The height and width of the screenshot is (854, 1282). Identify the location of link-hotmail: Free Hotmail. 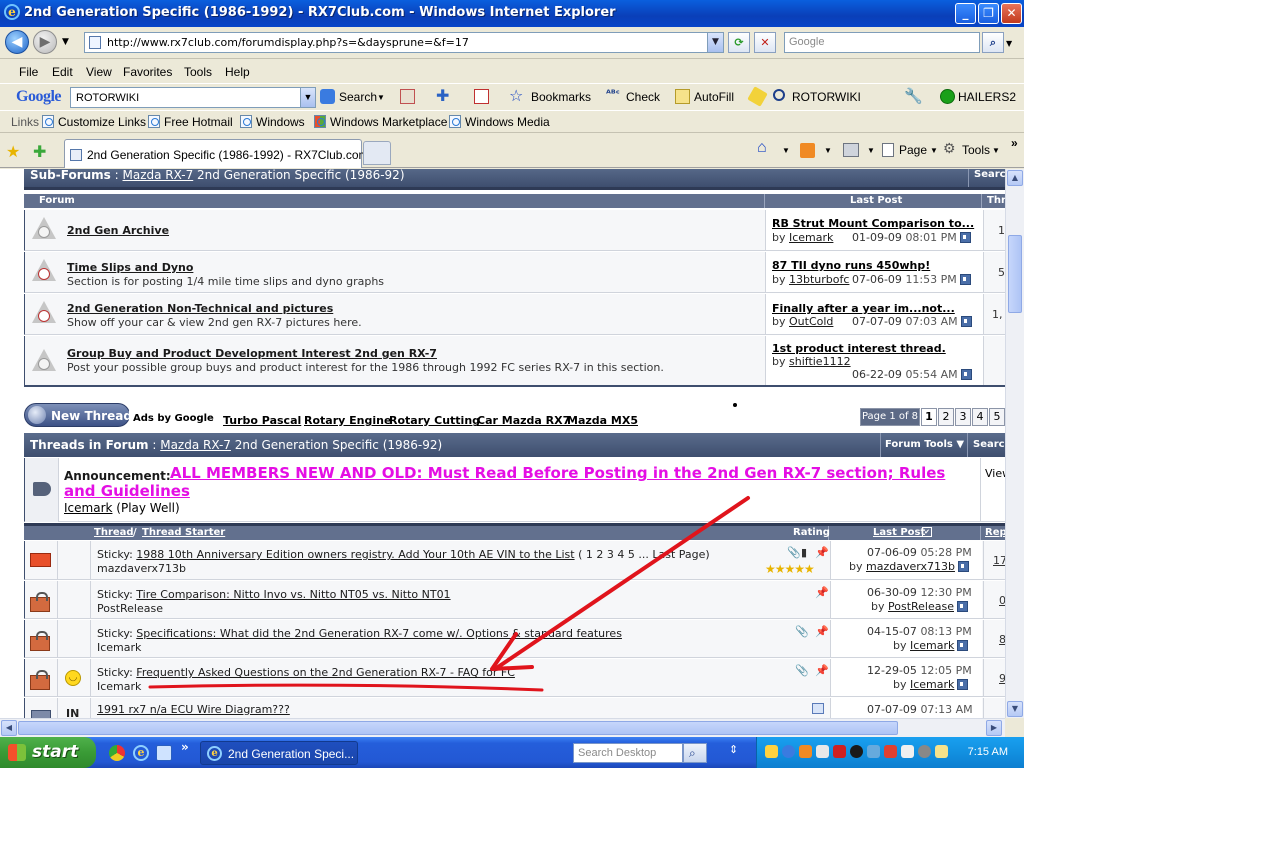
(190, 122).